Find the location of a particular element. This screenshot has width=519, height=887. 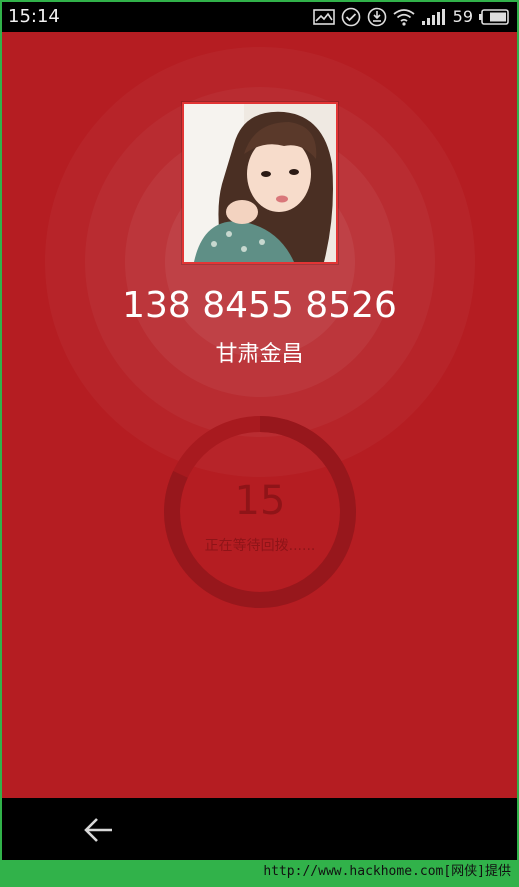

navigation-bar is located at coordinates (259, 829).